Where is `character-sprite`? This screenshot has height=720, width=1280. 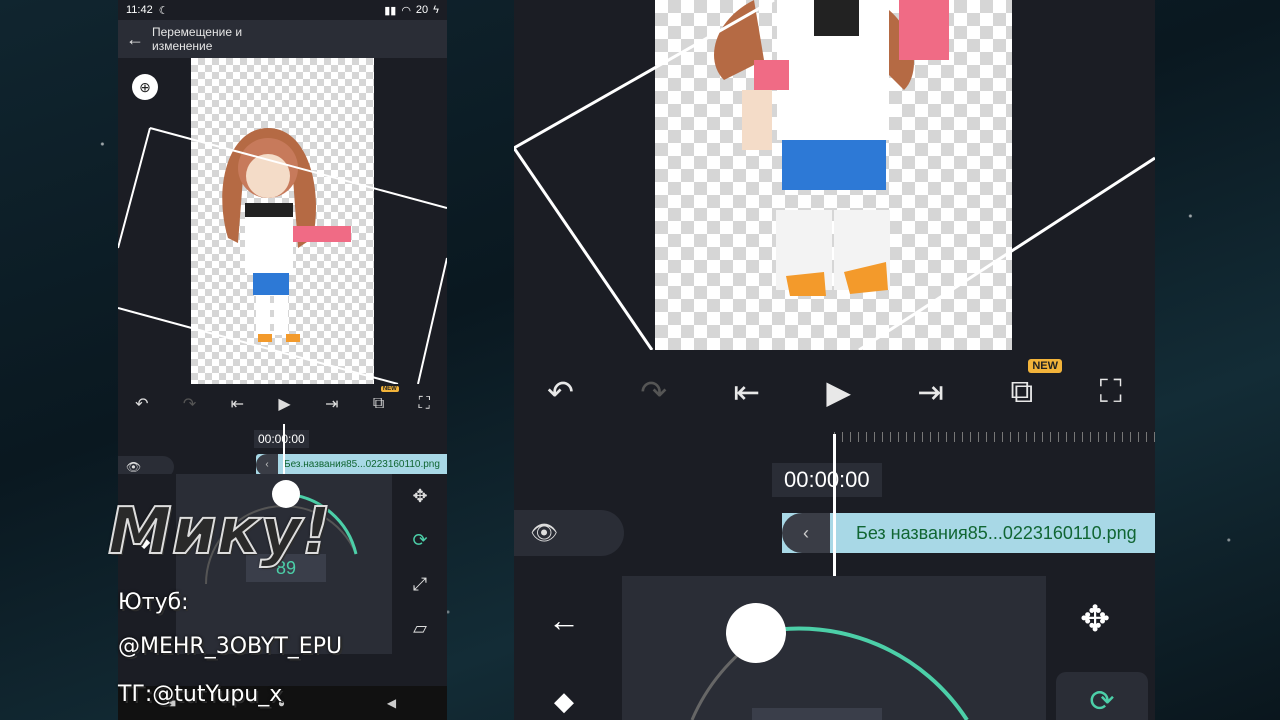 character-sprite is located at coordinates (282, 255).